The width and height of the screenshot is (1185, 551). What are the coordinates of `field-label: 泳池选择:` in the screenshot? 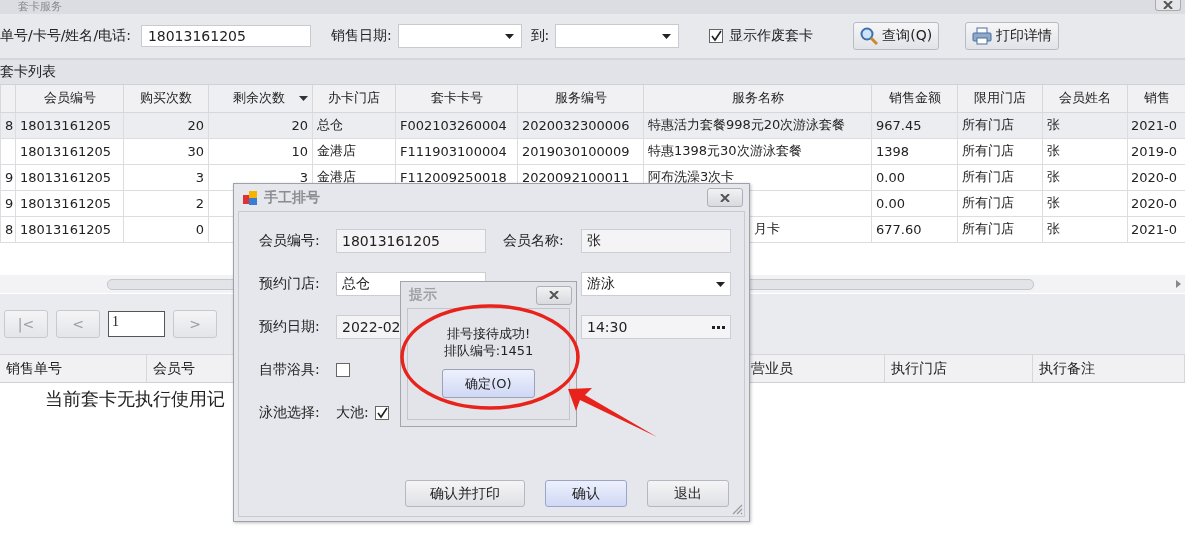 It's located at (290, 413).